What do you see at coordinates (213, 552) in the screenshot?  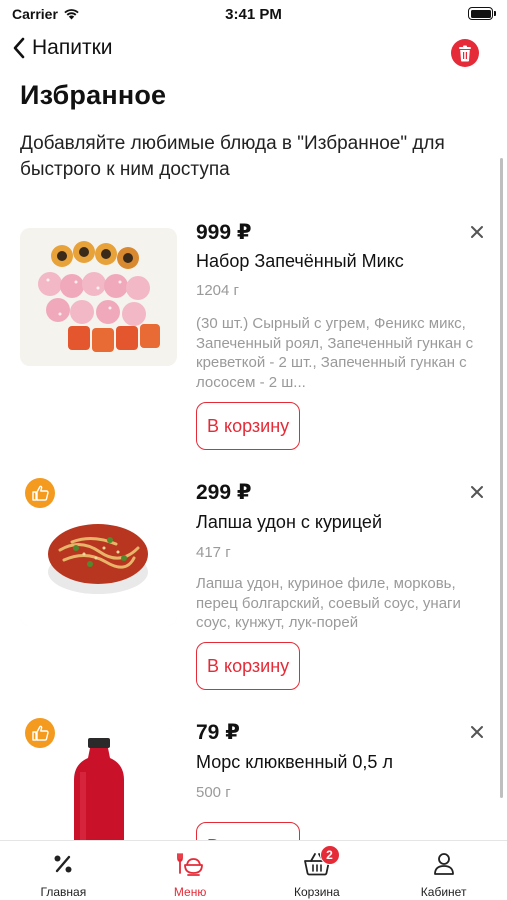 I see `product-weight: 417 г` at bounding box center [213, 552].